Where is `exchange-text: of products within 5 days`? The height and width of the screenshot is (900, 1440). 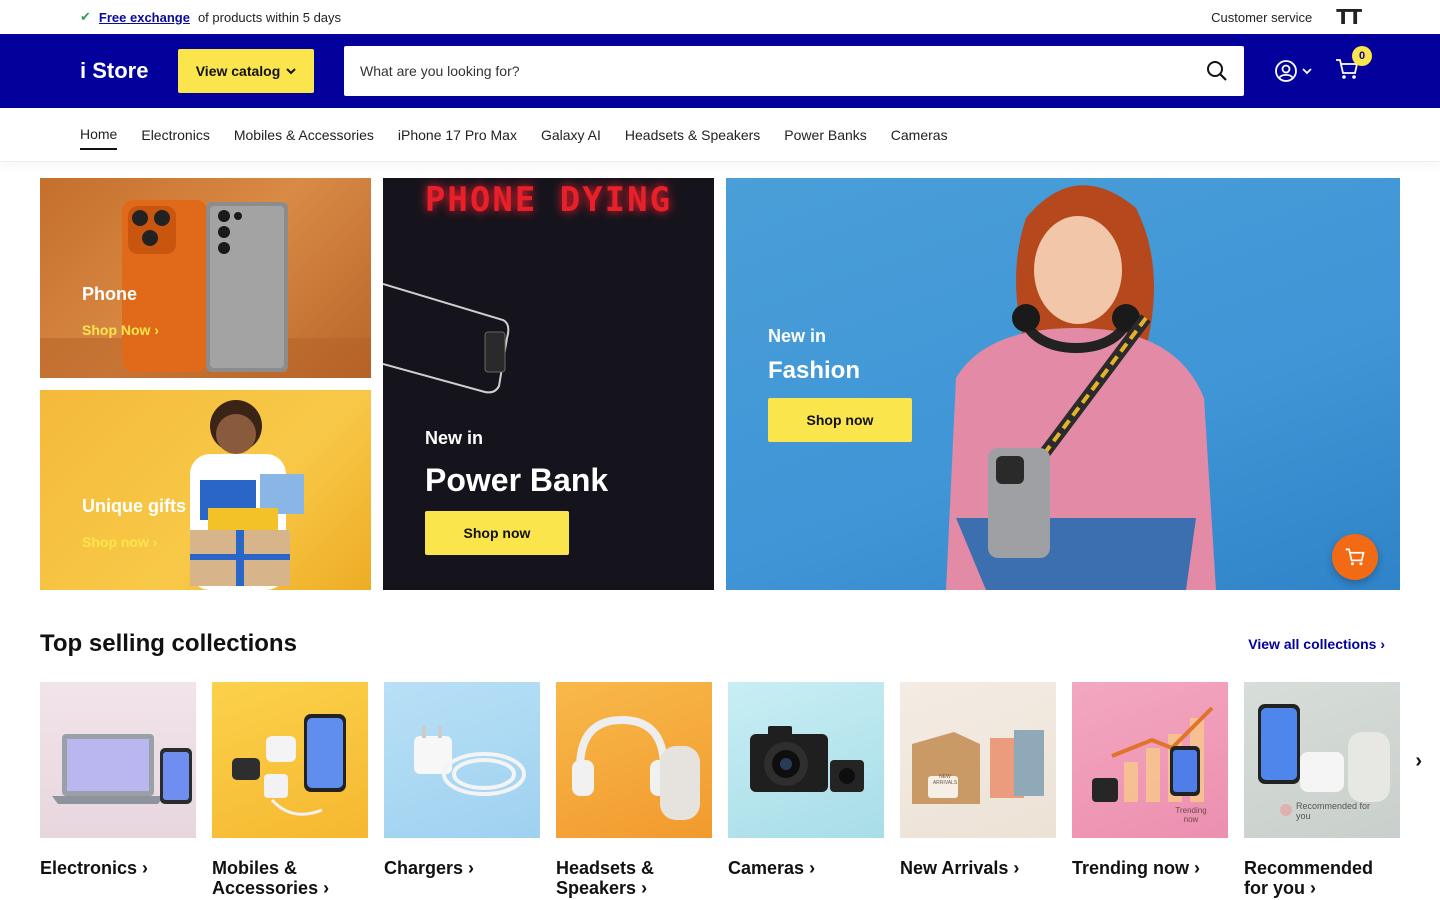
exchange-text: of products within 5 days is located at coordinates (269, 17).